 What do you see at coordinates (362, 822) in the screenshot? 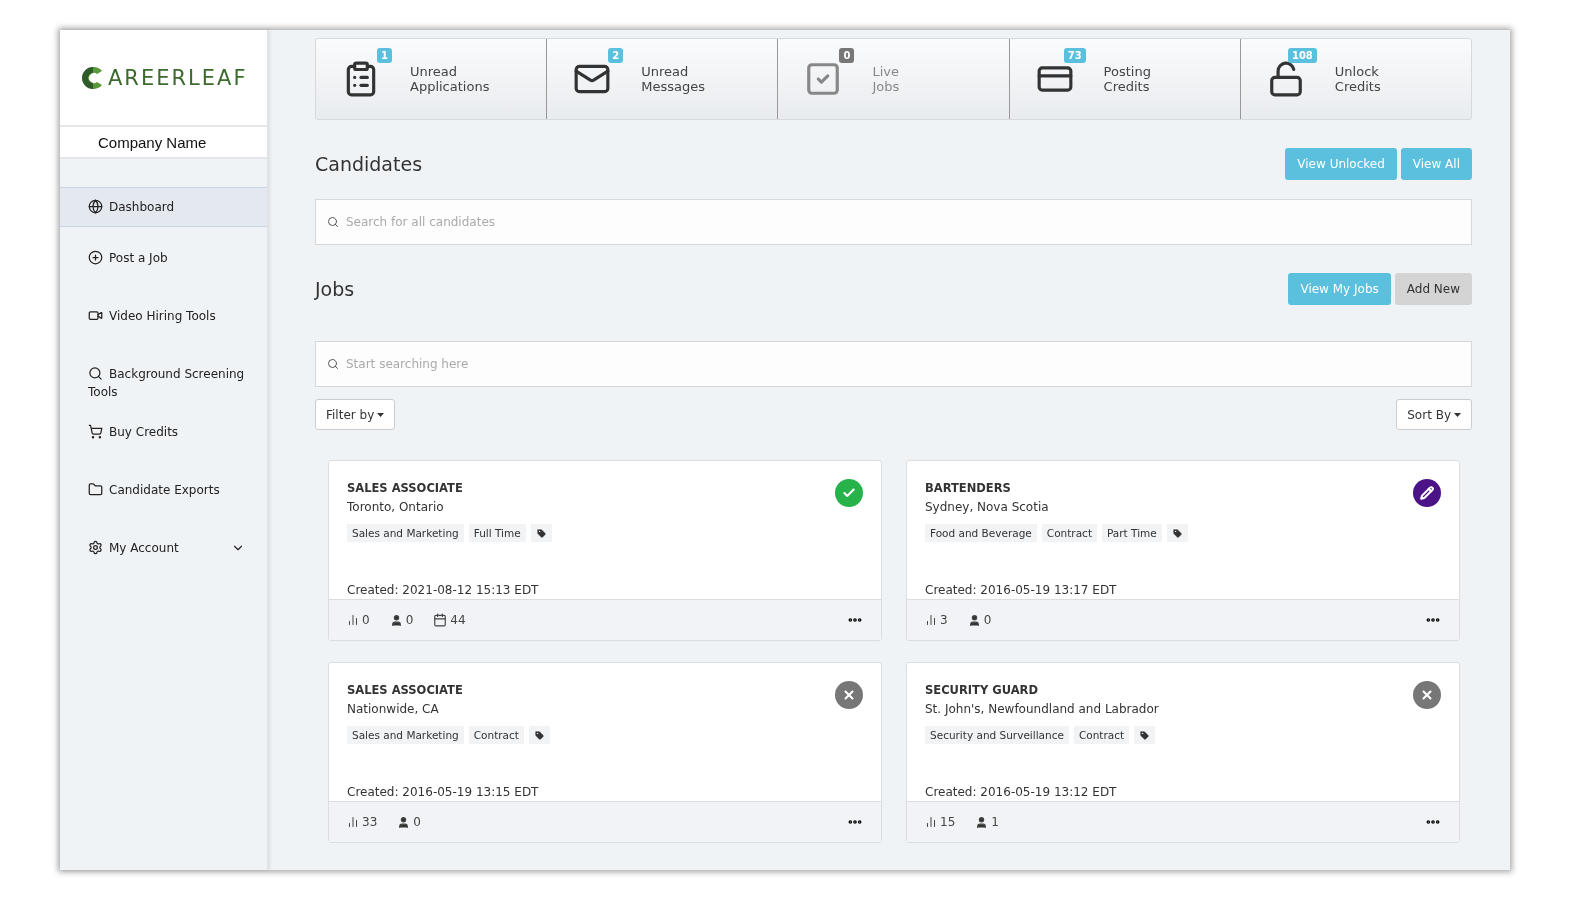
I see `views-count: 33` at bounding box center [362, 822].